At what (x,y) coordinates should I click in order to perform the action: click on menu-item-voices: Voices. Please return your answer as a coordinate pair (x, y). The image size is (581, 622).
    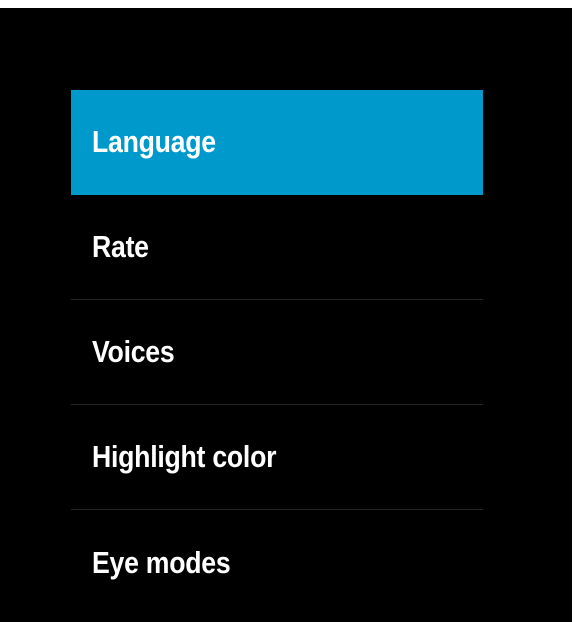
    Looking at the image, I should click on (277, 352).